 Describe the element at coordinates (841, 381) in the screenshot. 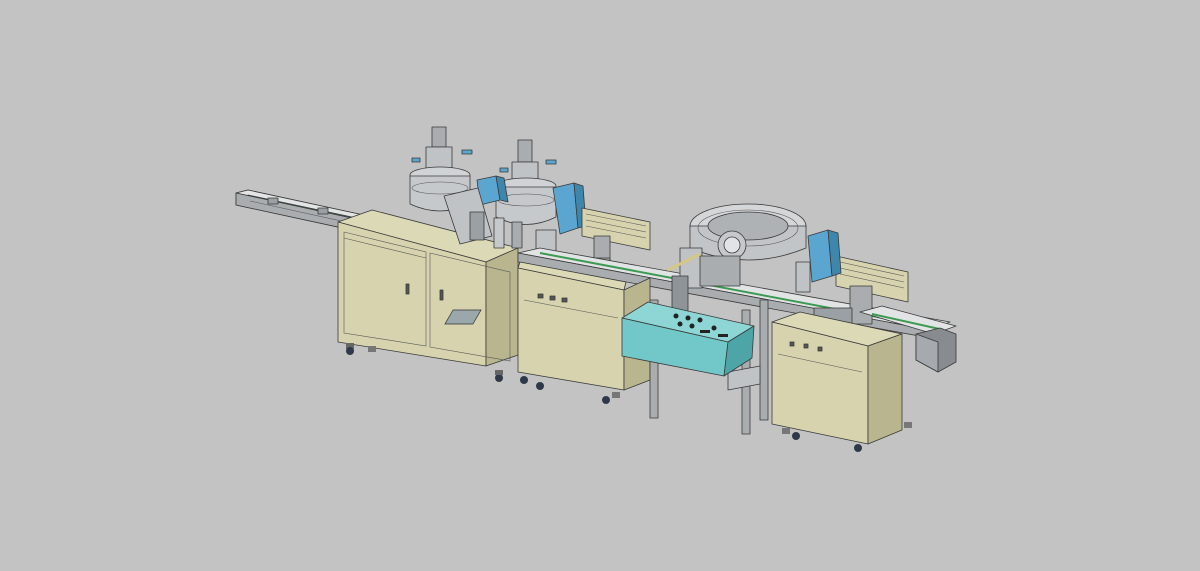

I see `right-cabinet-station` at that location.